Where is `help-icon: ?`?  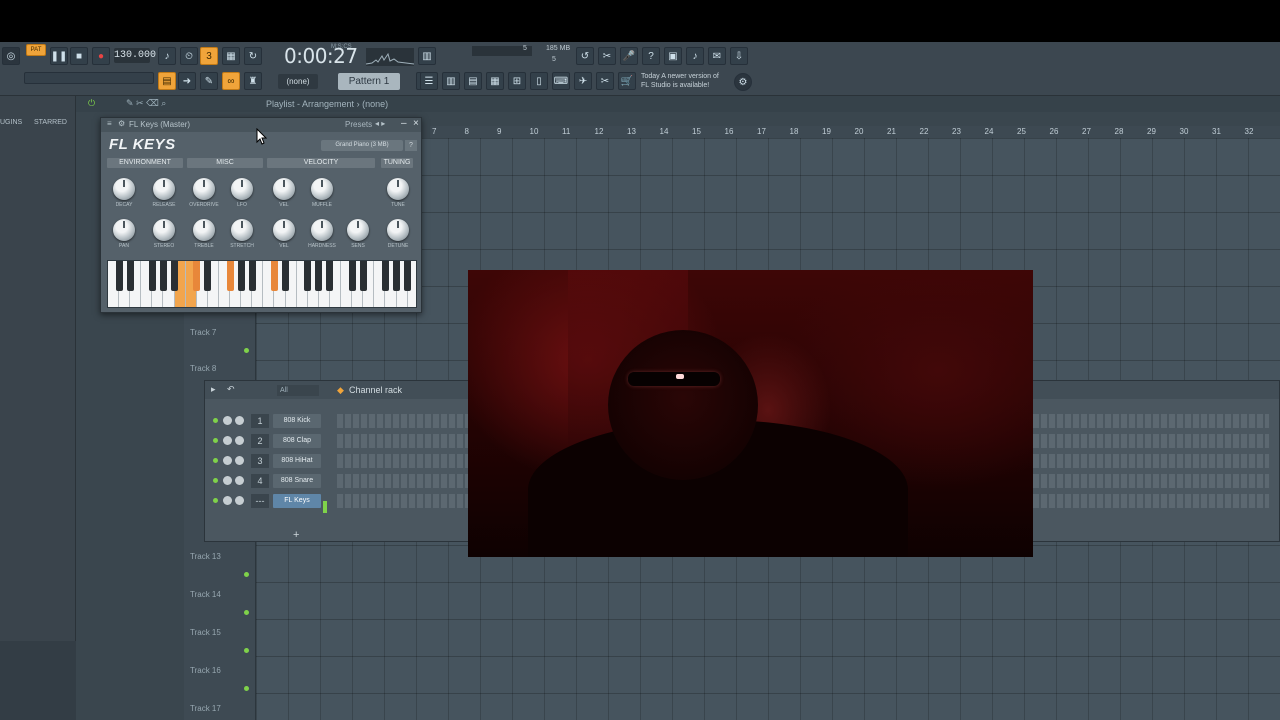 help-icon: ? is located at coordinates (651, 56).